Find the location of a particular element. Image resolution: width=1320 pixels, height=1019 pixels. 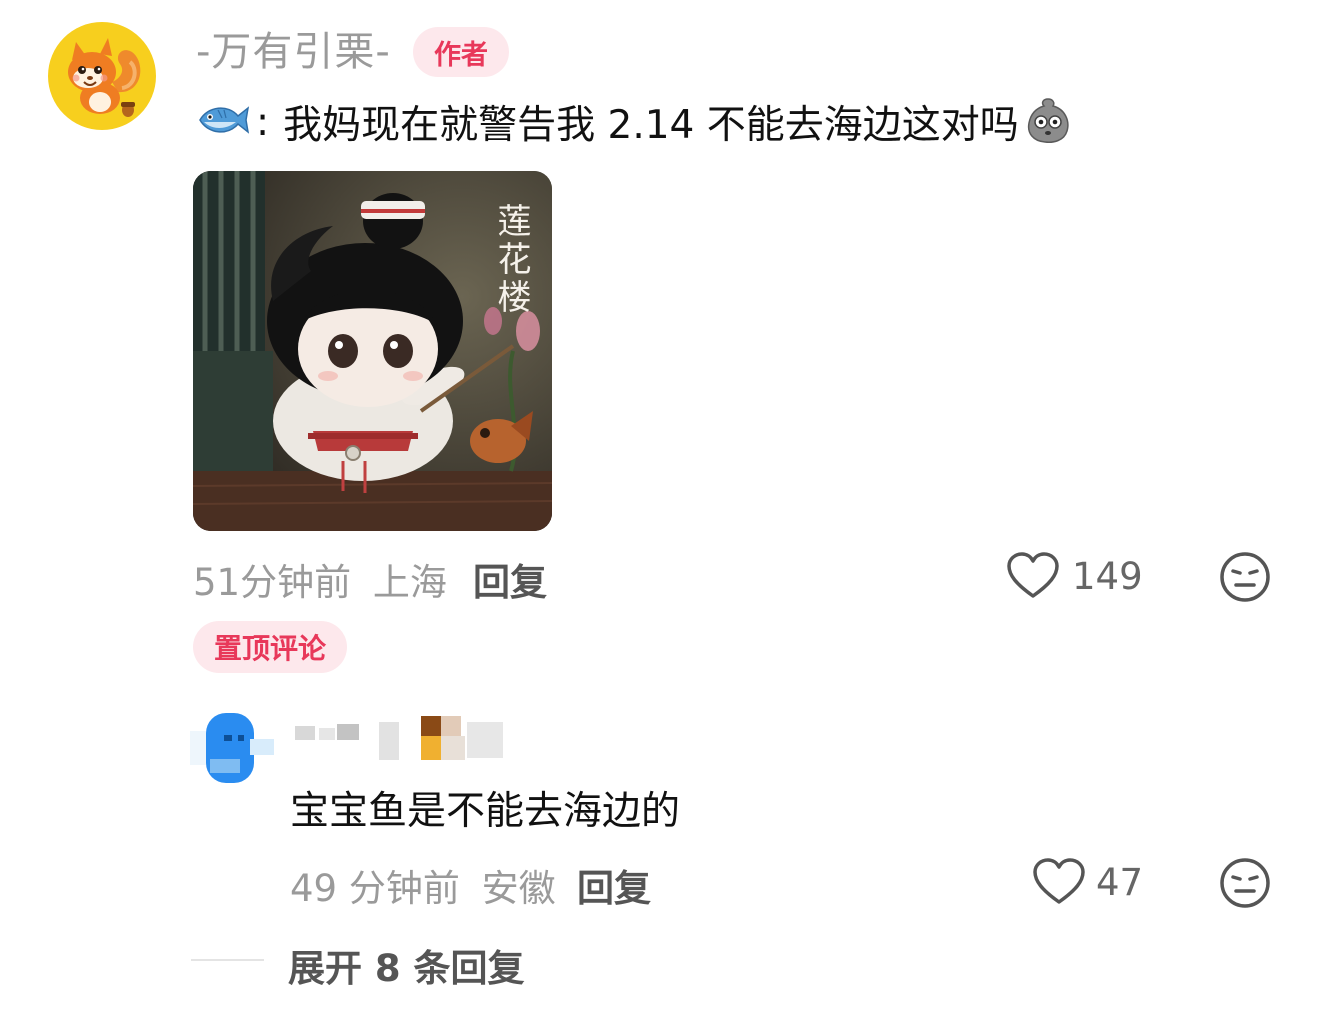

colon-text: : is located at coordinates (263, 122).